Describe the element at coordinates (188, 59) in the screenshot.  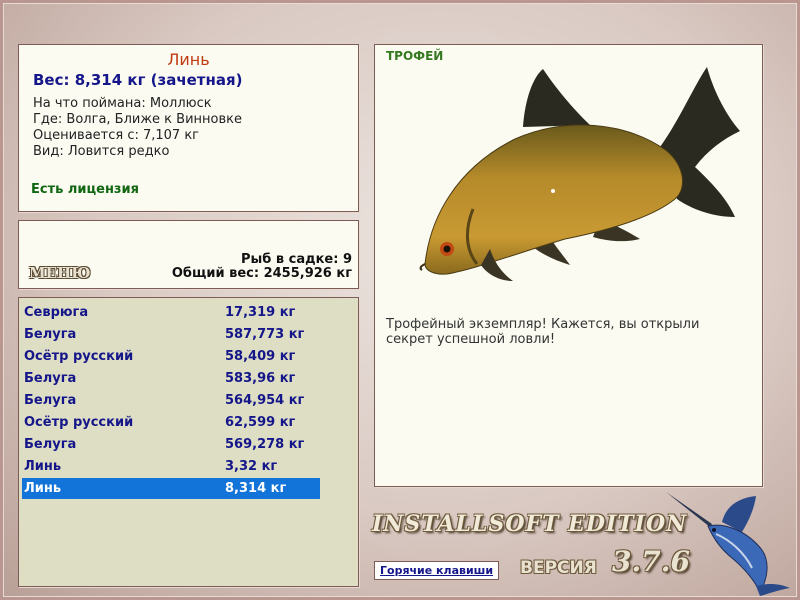
I see `fish-name: Линь` at that location.